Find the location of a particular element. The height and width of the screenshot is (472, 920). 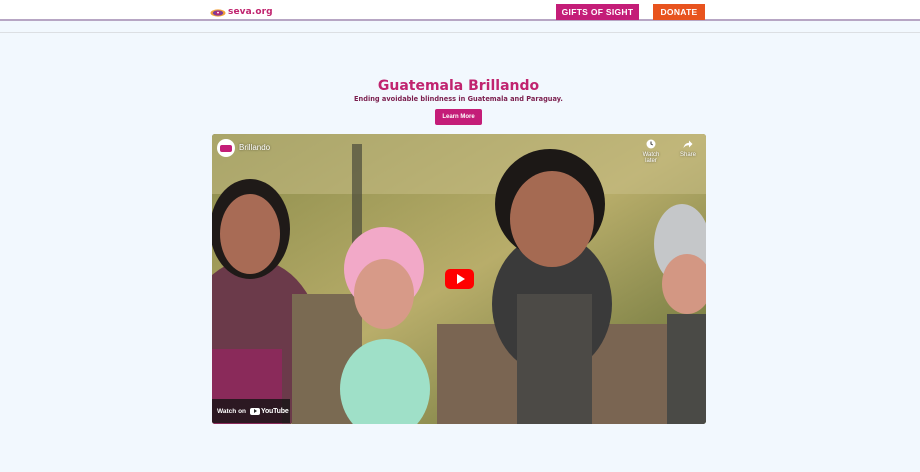

play-button is located at coordinates (459, 279).